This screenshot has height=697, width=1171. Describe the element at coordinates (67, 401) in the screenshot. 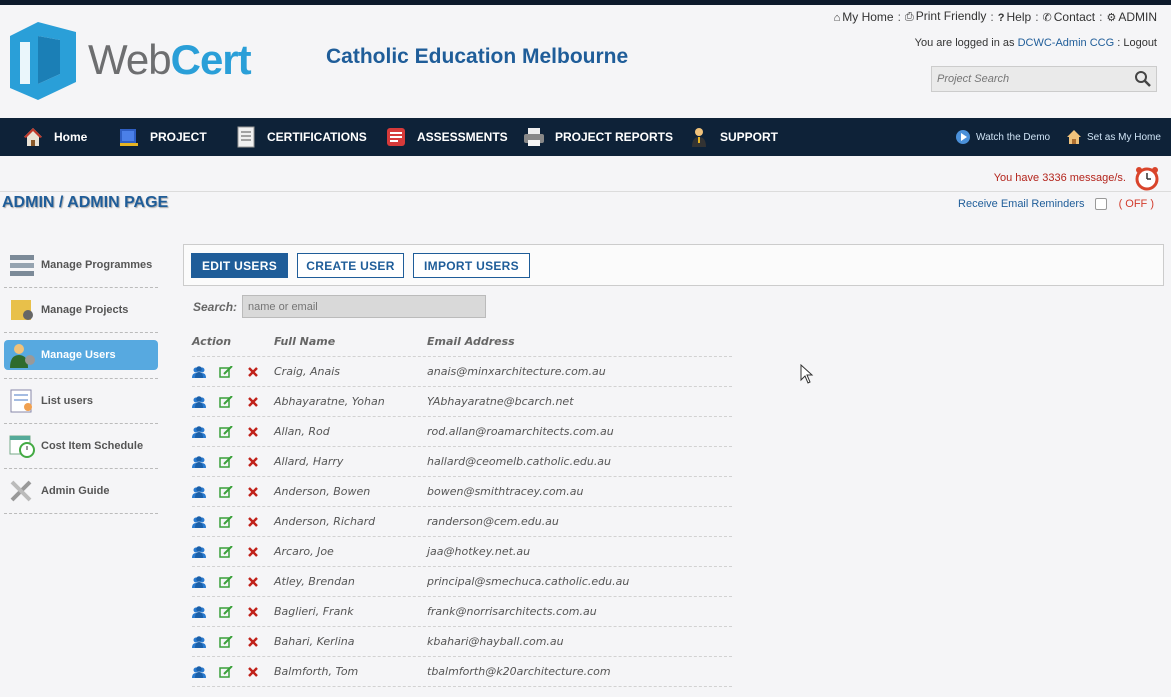

I see `sidebar-item-label: List users` at that location.